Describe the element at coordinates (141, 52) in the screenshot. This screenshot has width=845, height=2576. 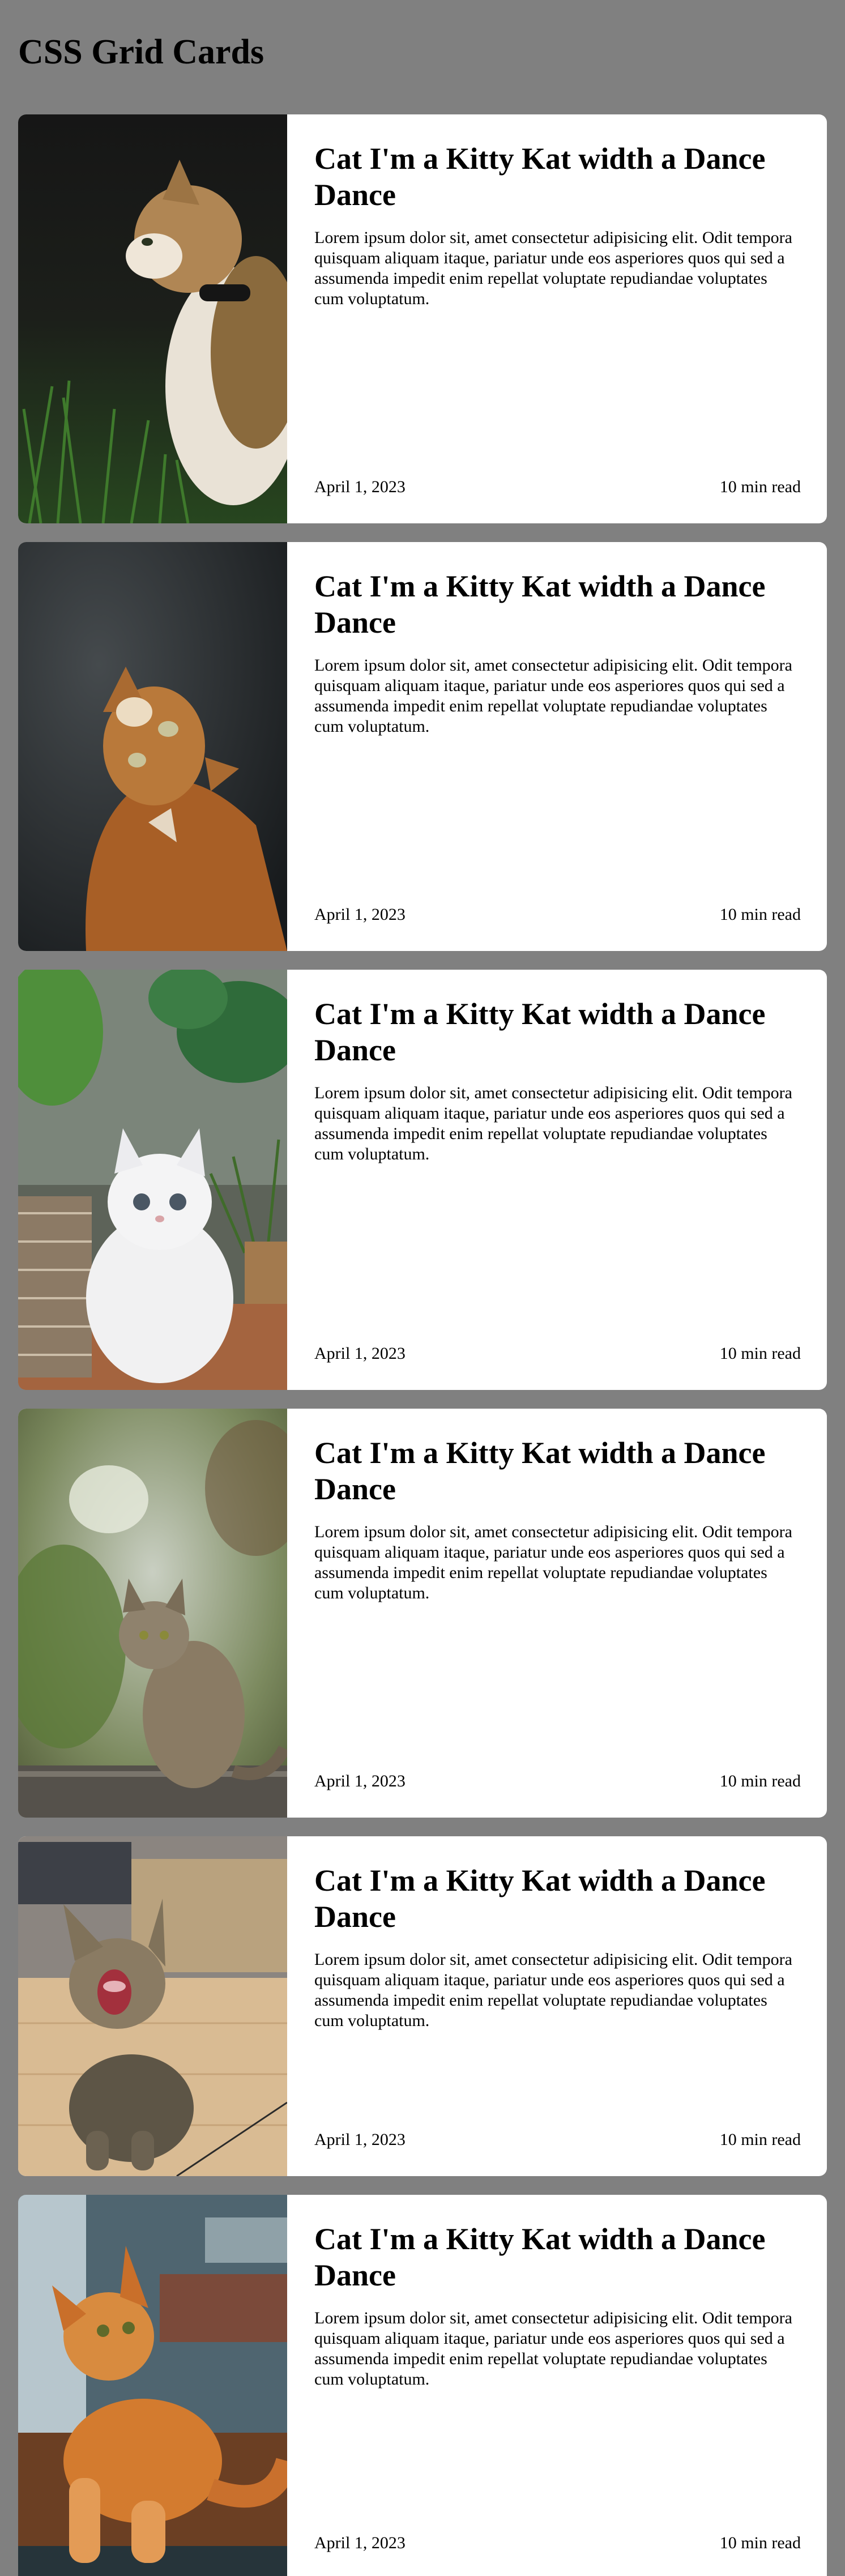
I see `page-title: CSS Grid Cards` at that location.